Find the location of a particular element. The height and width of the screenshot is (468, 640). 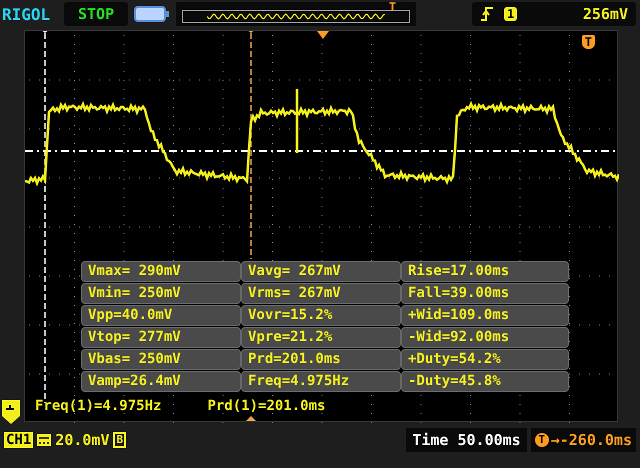

measurement-value: Vpre=21.2% is located at coordinates (321, 337).